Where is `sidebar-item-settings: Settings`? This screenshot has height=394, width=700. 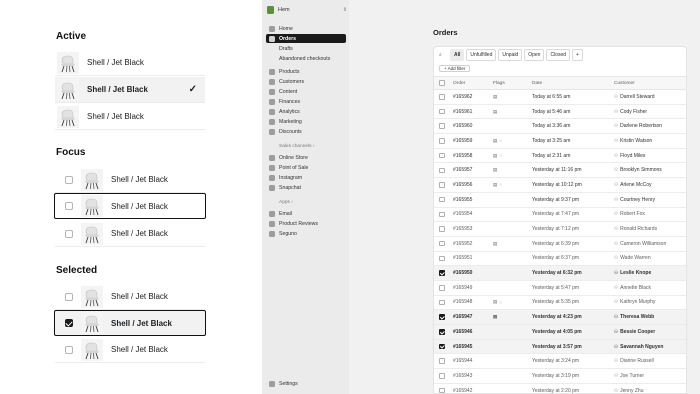
sidebar-item-settings: Settings is located at coordinates (306, 383).